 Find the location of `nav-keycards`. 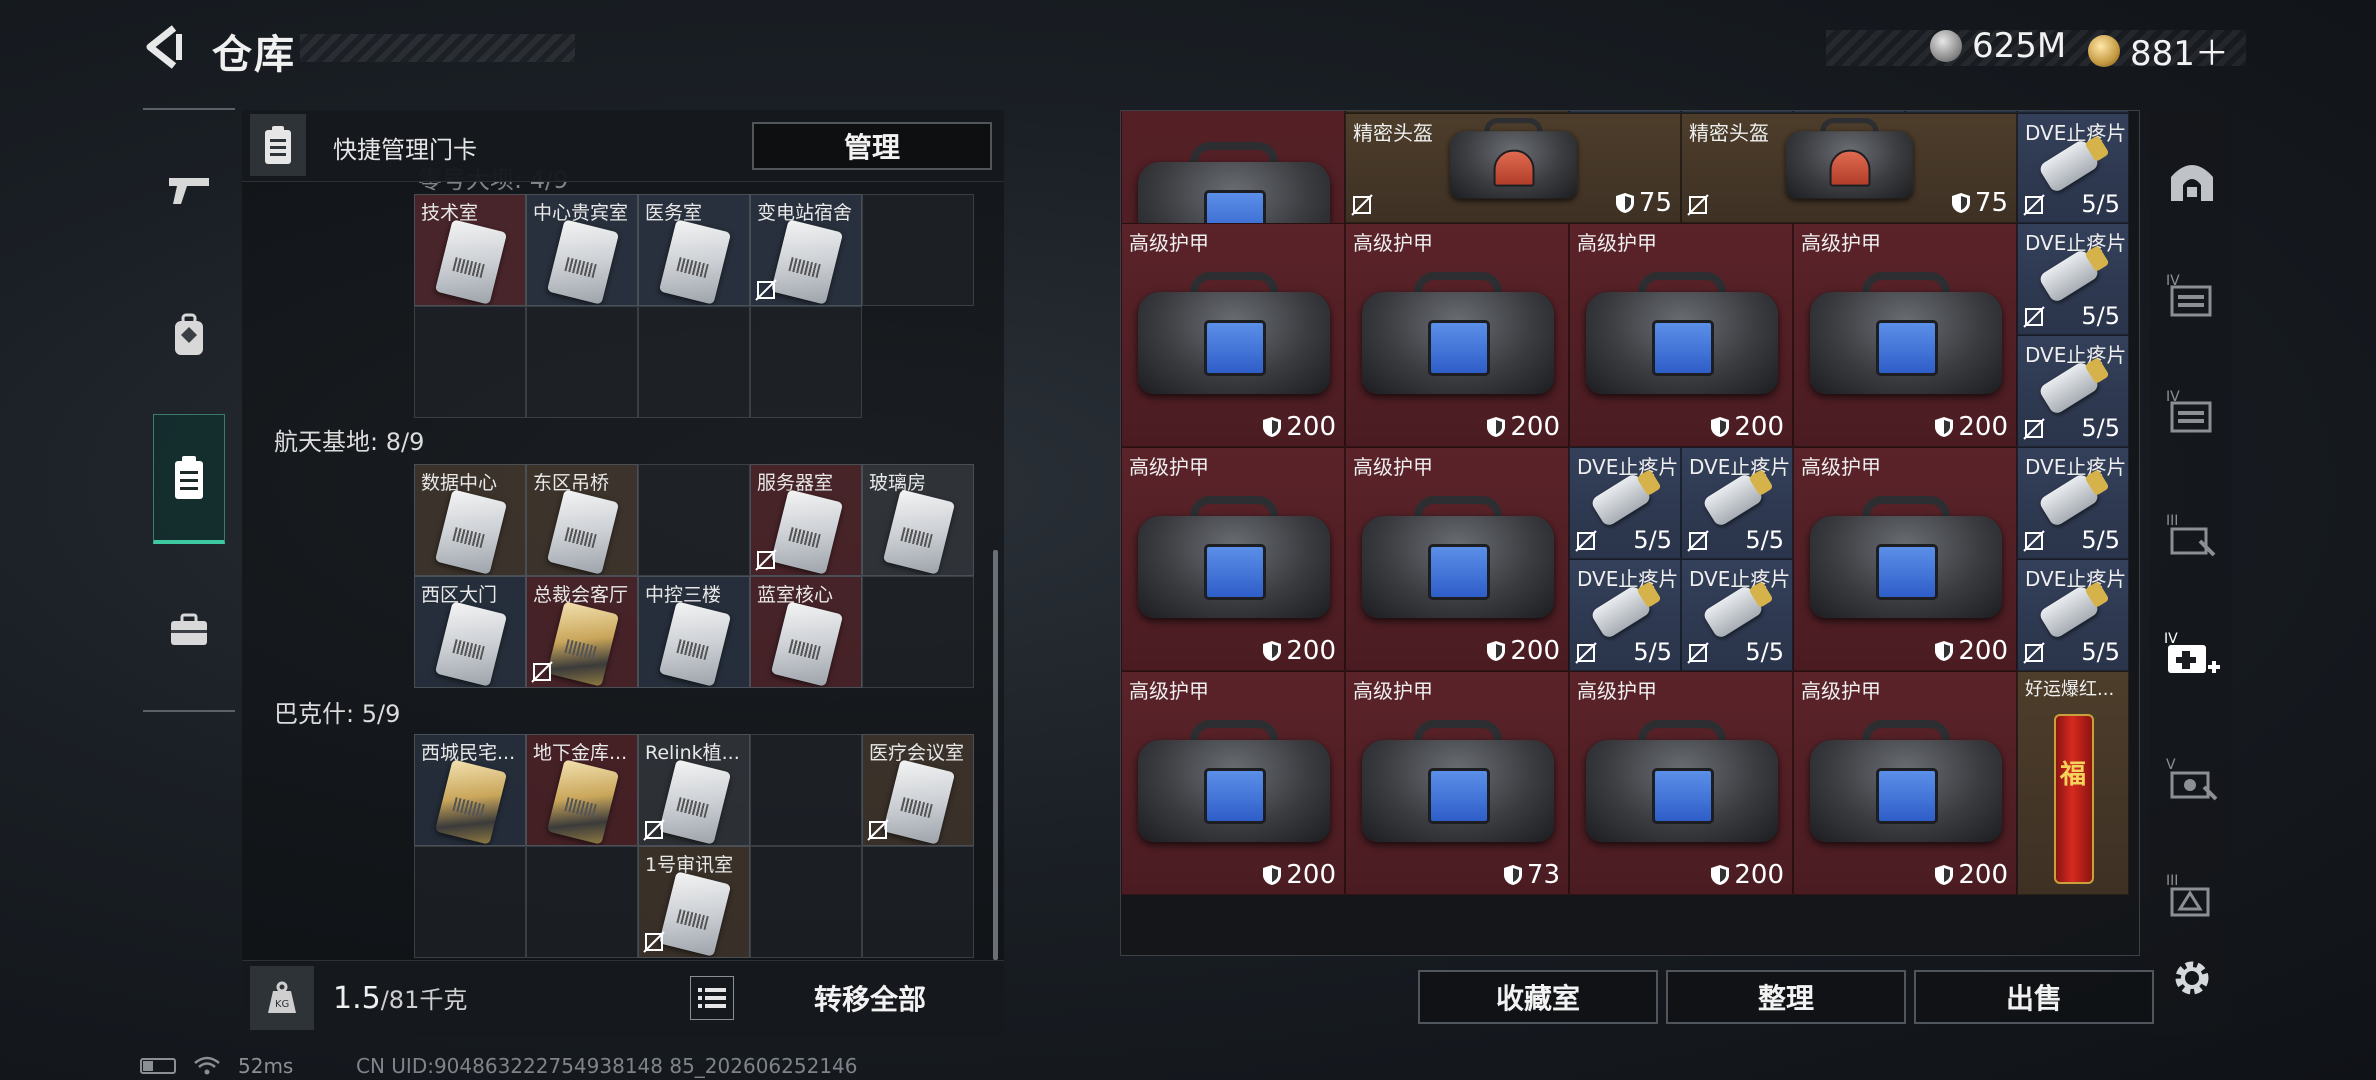

nav-keycards is located at coordinates (189, 479).